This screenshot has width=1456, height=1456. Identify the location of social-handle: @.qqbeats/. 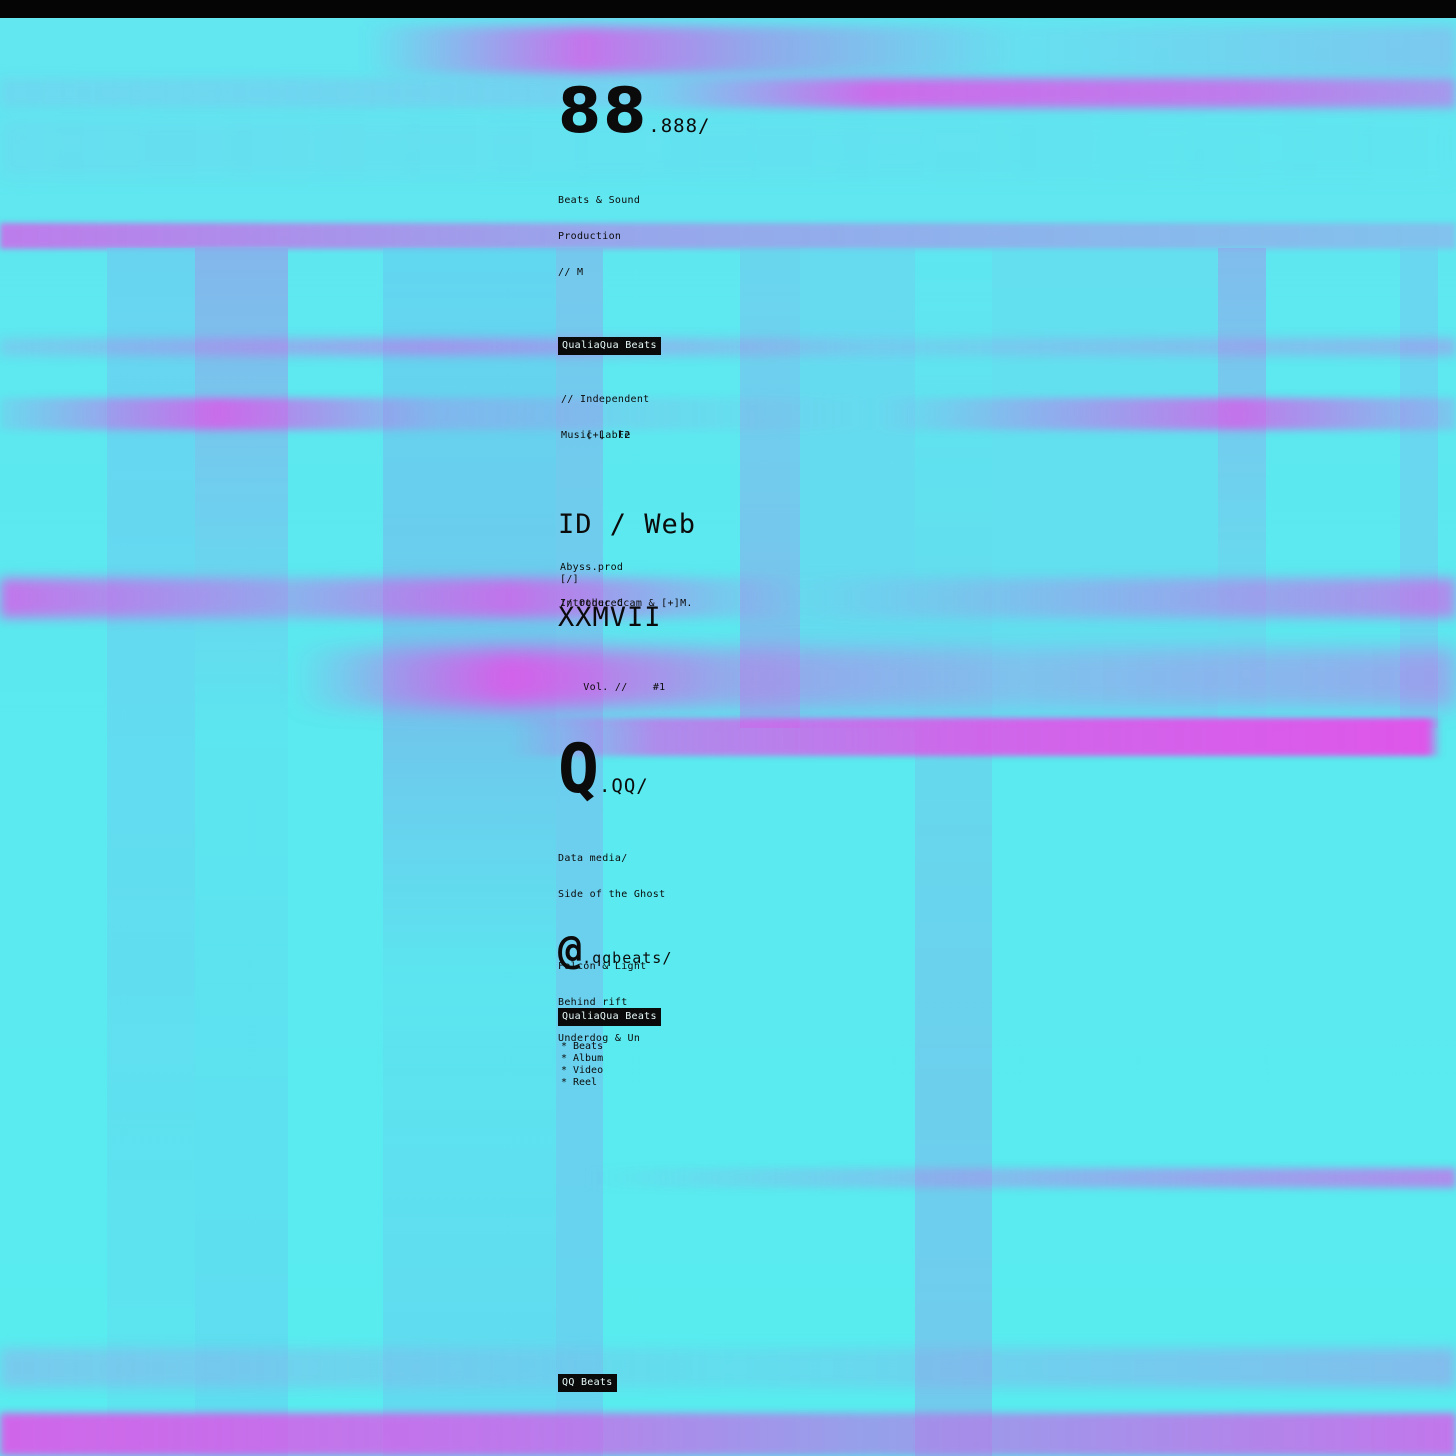
(615, 950).